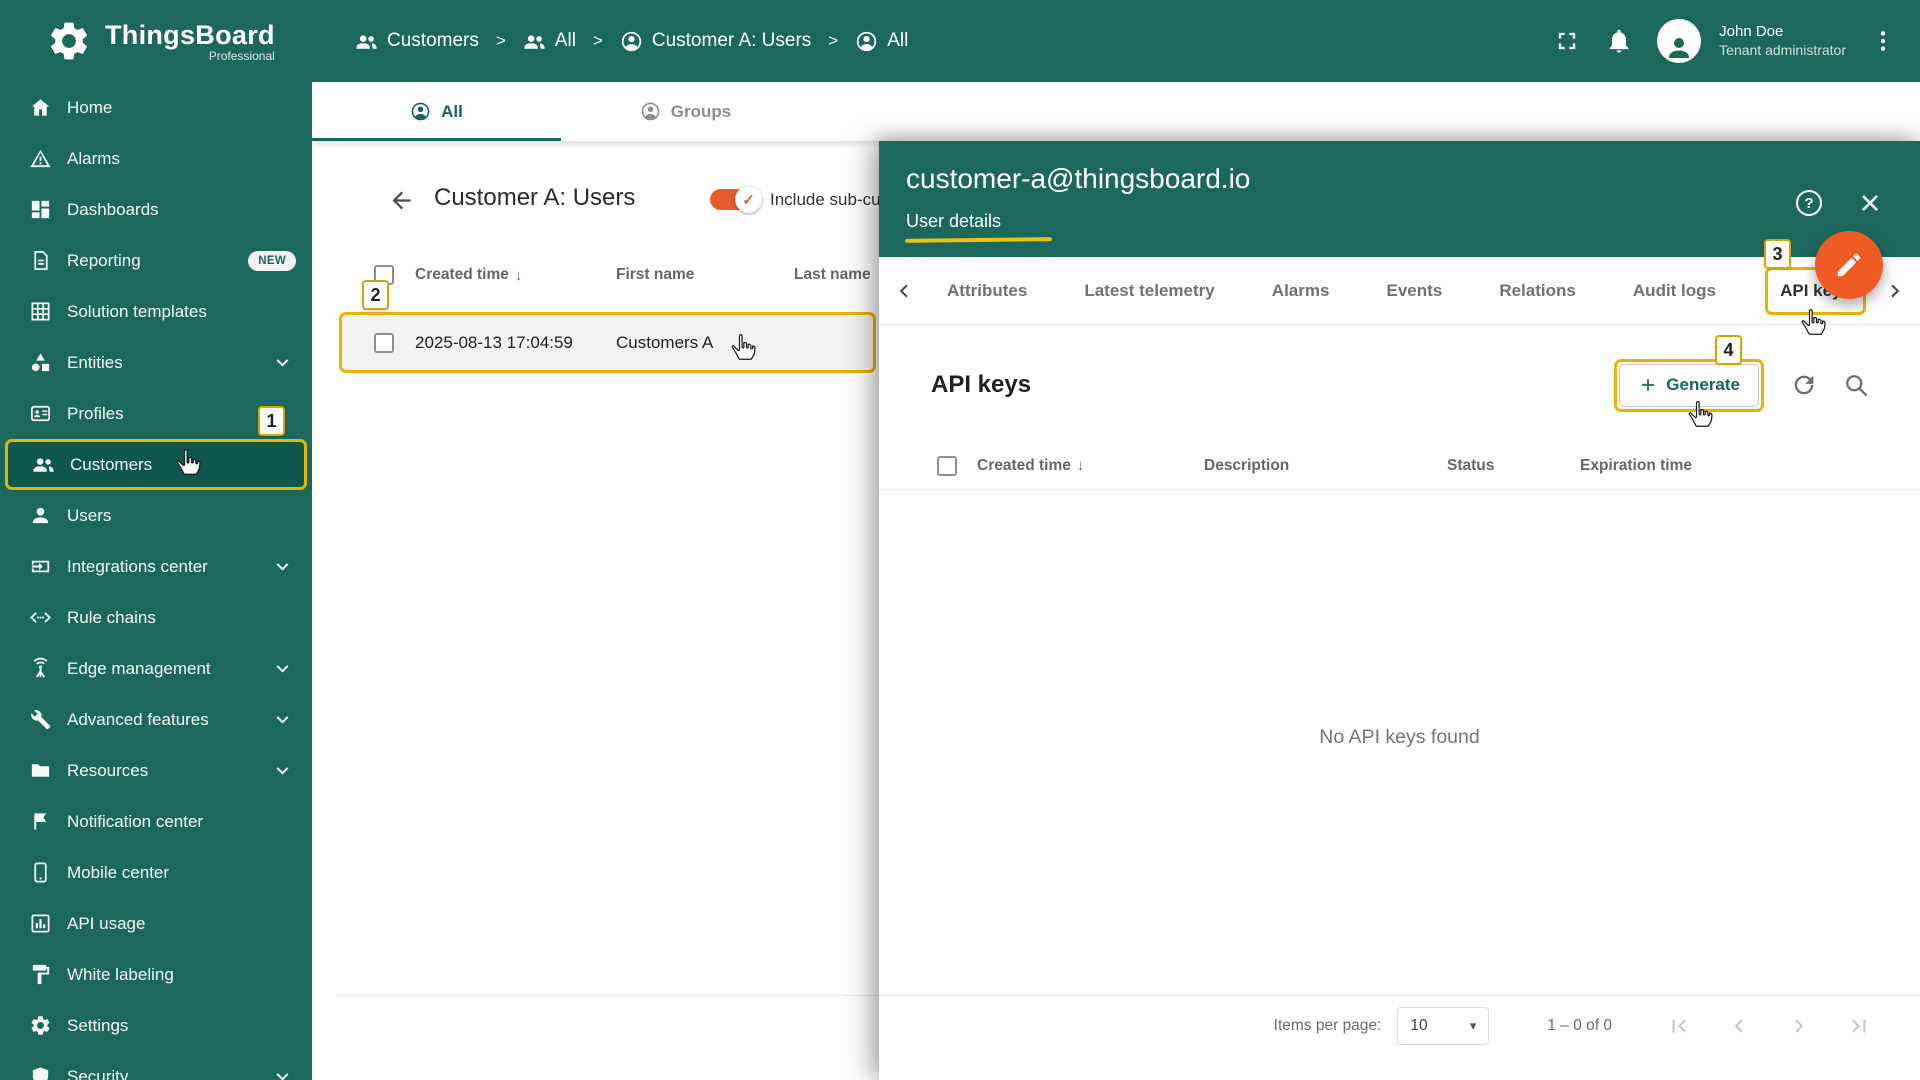  What do you see at coordinates (190, 34) in the screenshot?
I see `app-name: ThingsBoard` at bounding box center [190, 34].